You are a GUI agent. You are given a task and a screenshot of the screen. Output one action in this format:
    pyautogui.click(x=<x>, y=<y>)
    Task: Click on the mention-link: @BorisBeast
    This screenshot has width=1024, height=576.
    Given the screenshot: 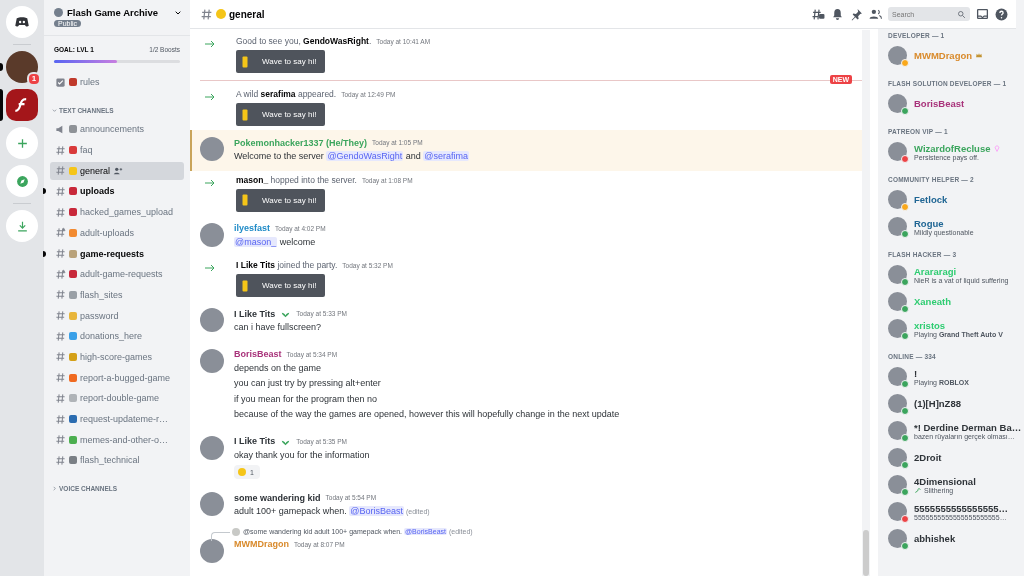 What is the action you would take?
    pyautogui.click(x=376, y=511)
    